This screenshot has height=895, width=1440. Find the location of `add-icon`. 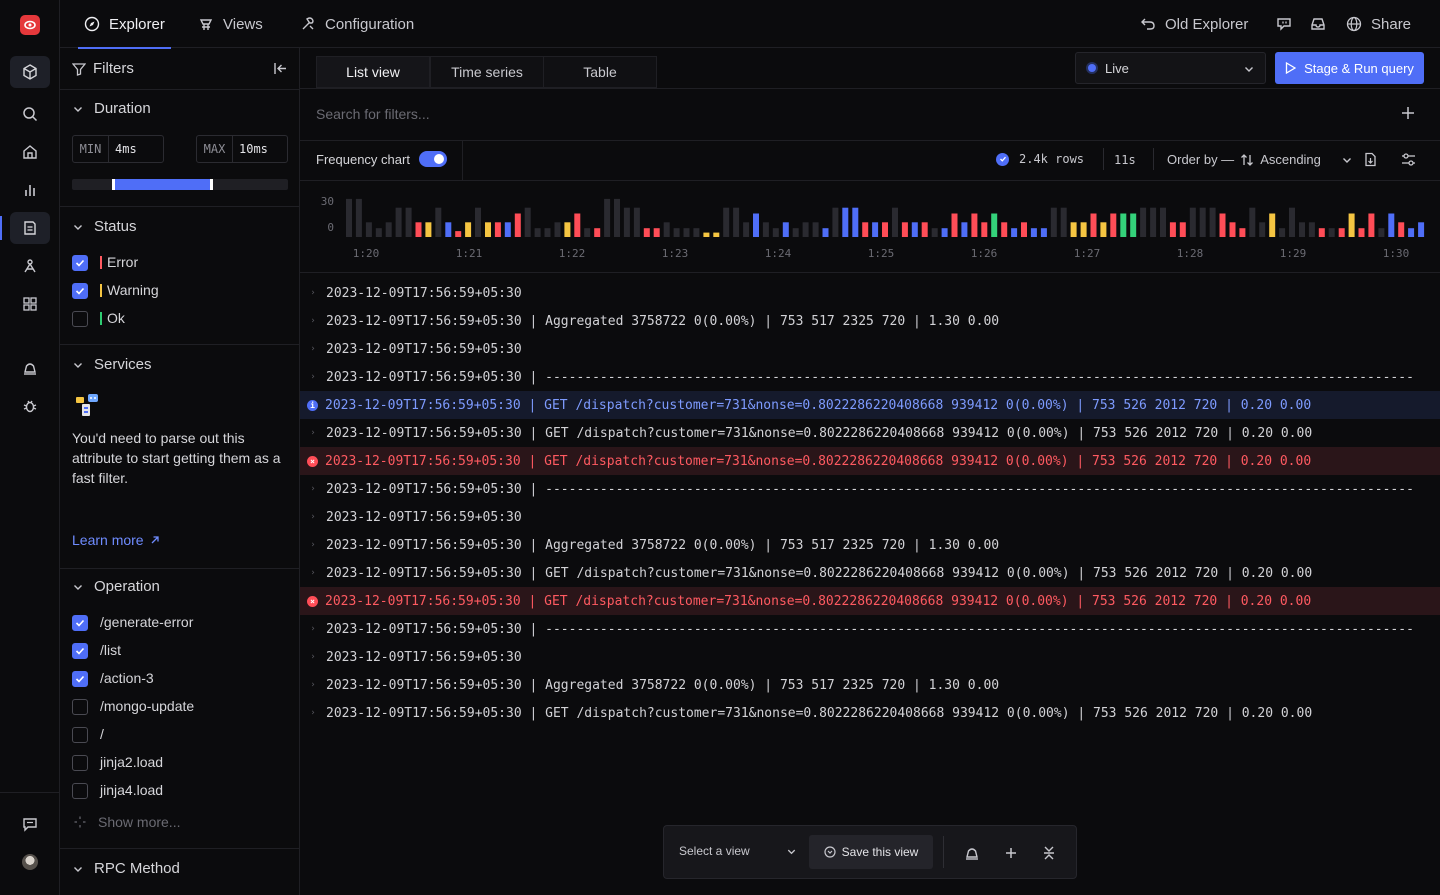

add-icon is located at coordinates (1011, 853).